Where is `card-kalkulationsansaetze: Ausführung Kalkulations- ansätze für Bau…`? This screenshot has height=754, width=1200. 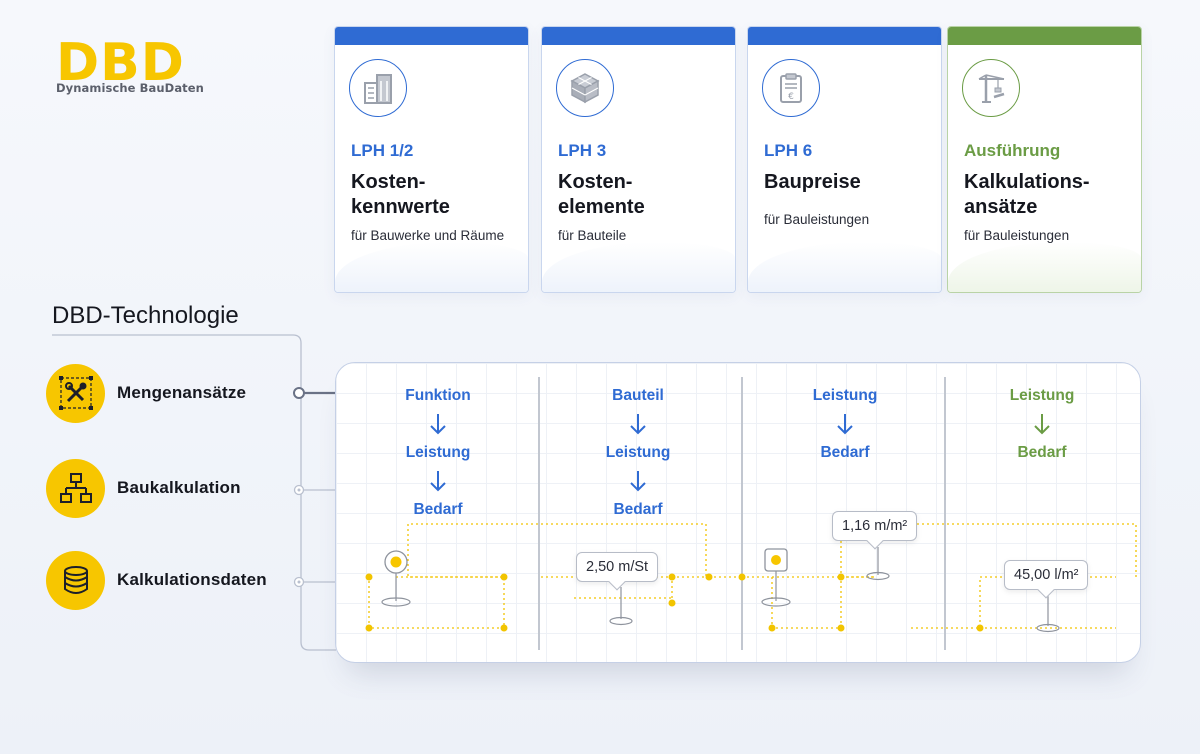 card-kalkulationsansaetze: Ausführung Kalkulations- ansätze für Bau… is located at coordinates (1044, 159).